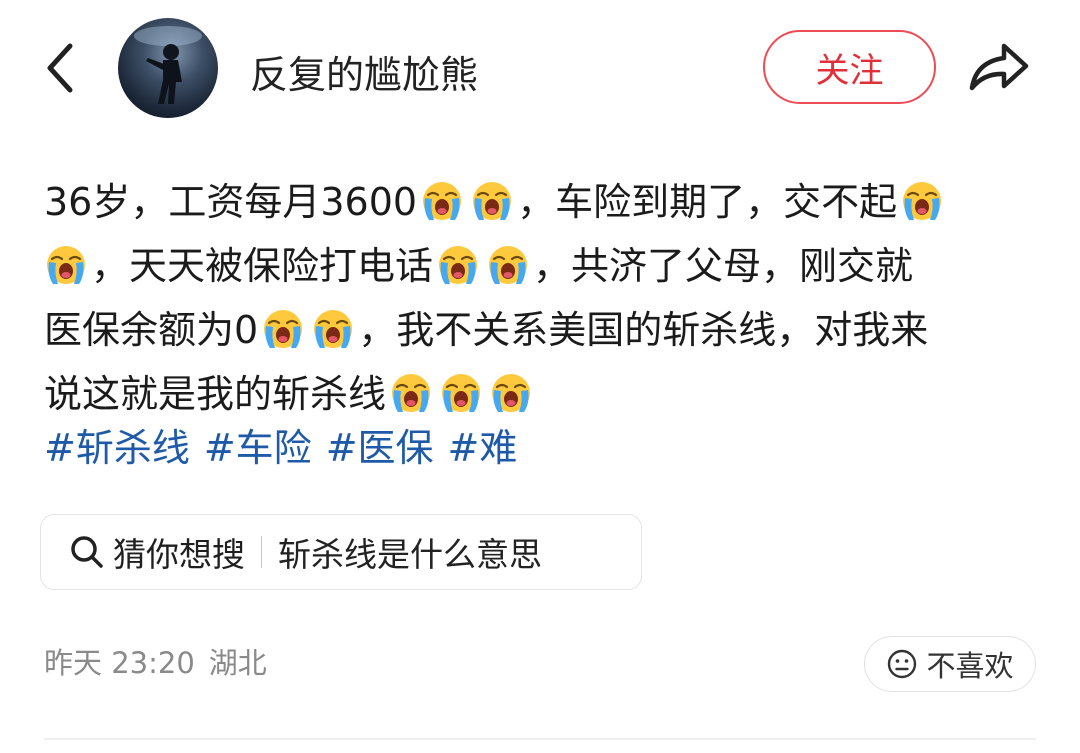 Image resolution: width=1080 pixels, height=753 pixels. I want to click on dislike-button: 不喜欢, so click(950, 664).